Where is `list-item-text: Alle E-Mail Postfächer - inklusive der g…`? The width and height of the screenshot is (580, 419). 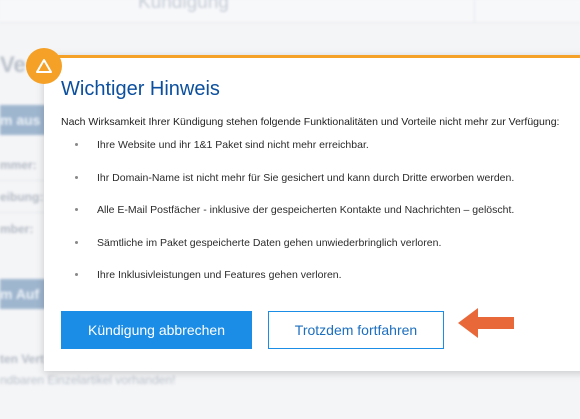 list-item-text: Alle E-Mail Postfächer - inklusive der g… is located at coordinates (306, 210).